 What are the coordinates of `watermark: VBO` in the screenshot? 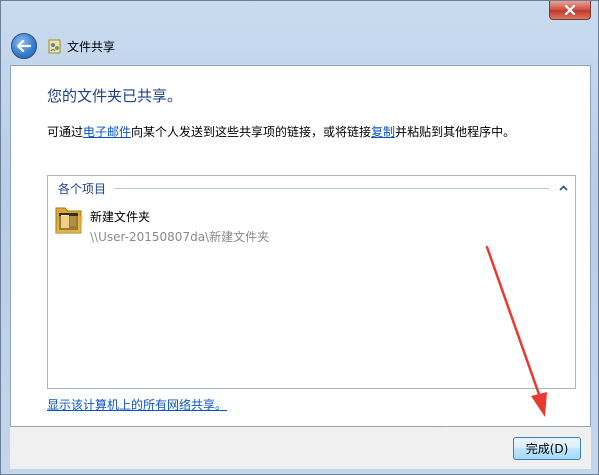 It's located at (424, 416).